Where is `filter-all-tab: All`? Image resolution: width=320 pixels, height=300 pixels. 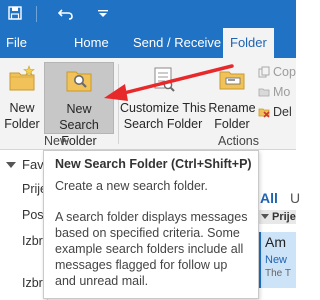
filter-all-tab: All is located at coordinates (269, 198).